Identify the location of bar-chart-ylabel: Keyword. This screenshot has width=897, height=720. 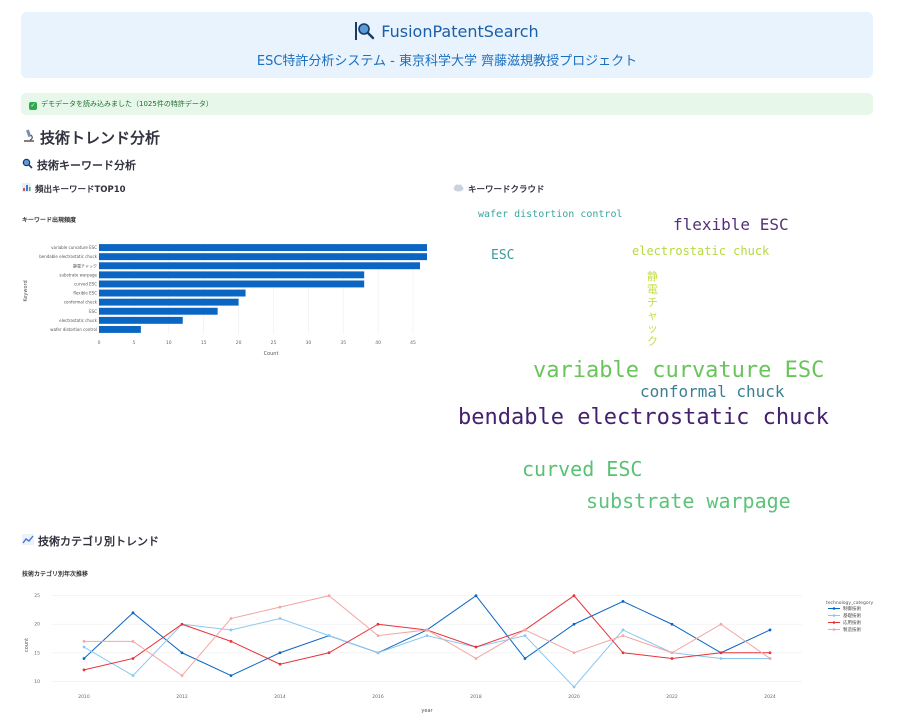
(26, 290).